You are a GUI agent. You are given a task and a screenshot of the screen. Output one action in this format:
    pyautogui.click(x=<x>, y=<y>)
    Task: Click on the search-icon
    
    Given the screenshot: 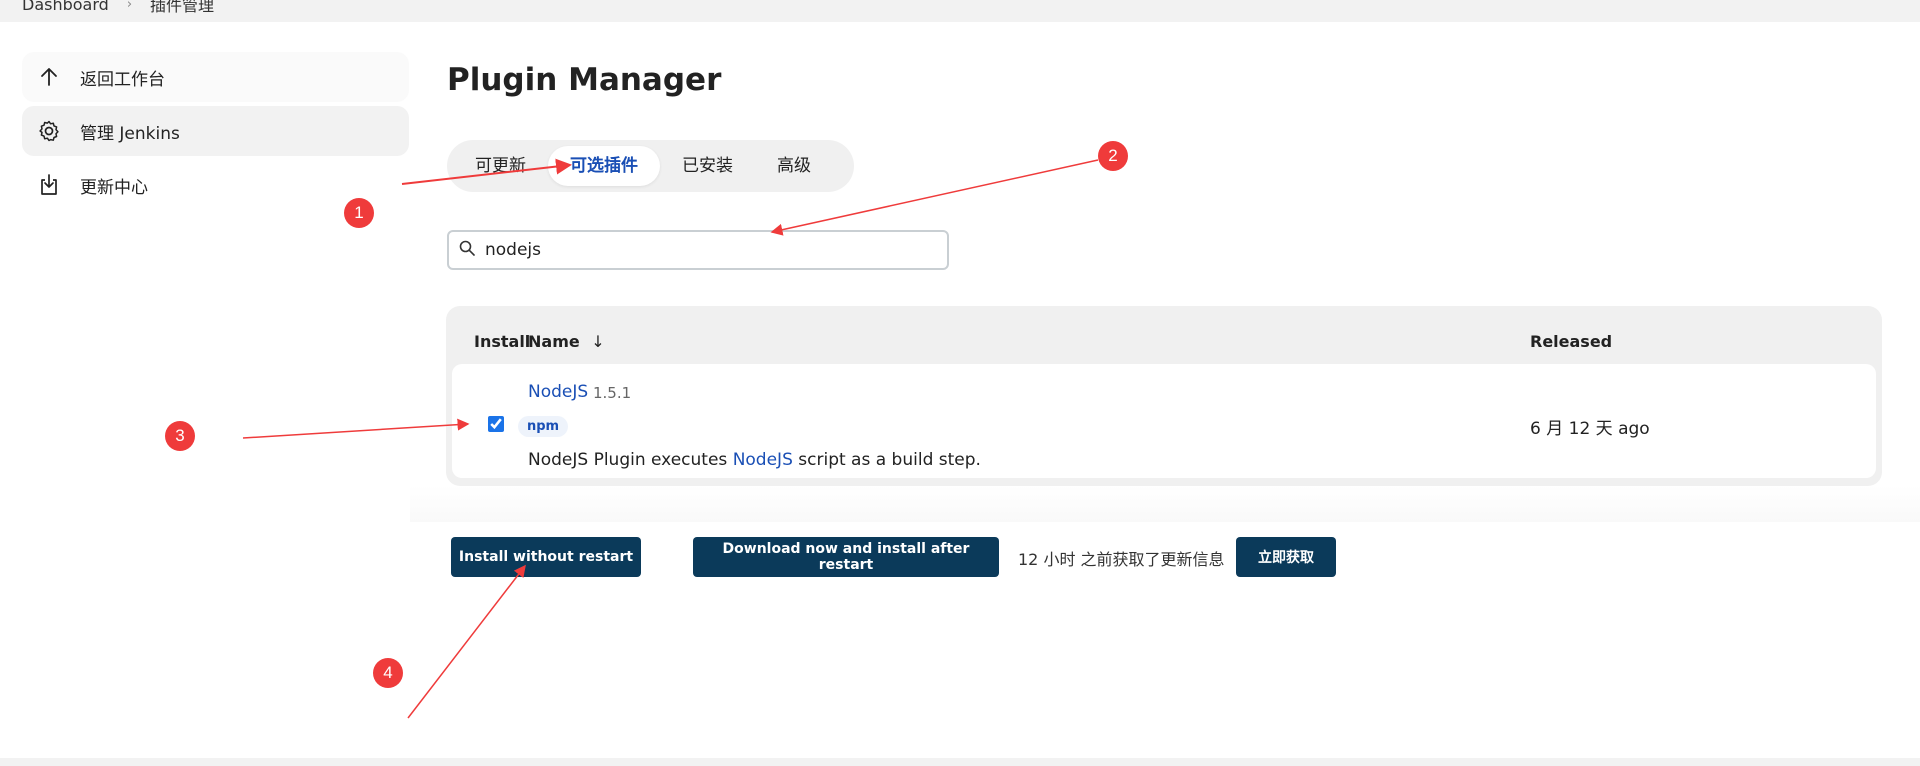 What is the action you would take?
    pyautogui.click(x=467, y=250)
    